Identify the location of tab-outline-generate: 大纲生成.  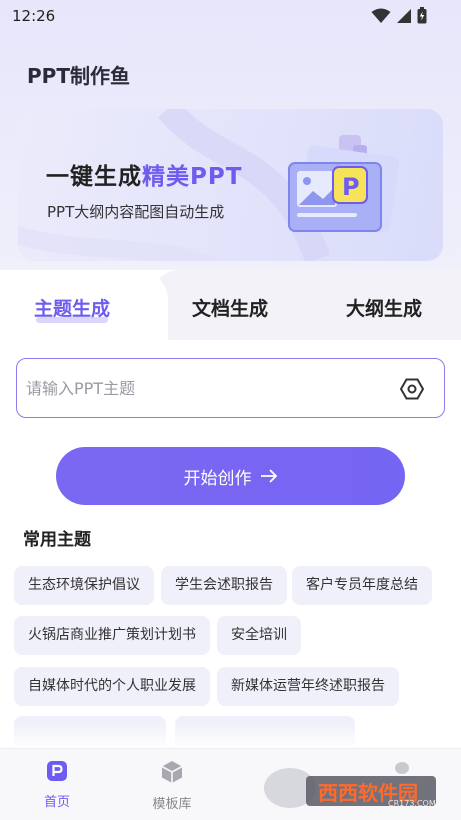
(384, 307).